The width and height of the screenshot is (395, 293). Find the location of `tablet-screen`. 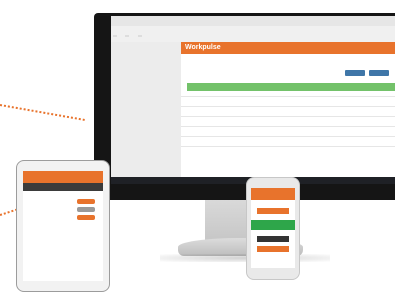

tablet-screen is located at coordinates (63, 226).